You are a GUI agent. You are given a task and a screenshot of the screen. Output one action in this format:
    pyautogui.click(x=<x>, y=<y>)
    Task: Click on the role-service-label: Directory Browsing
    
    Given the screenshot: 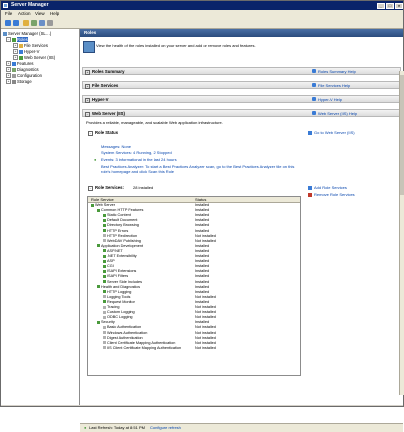 What is the action you would take?
    pyautogui.click(x=123, y=225)
    